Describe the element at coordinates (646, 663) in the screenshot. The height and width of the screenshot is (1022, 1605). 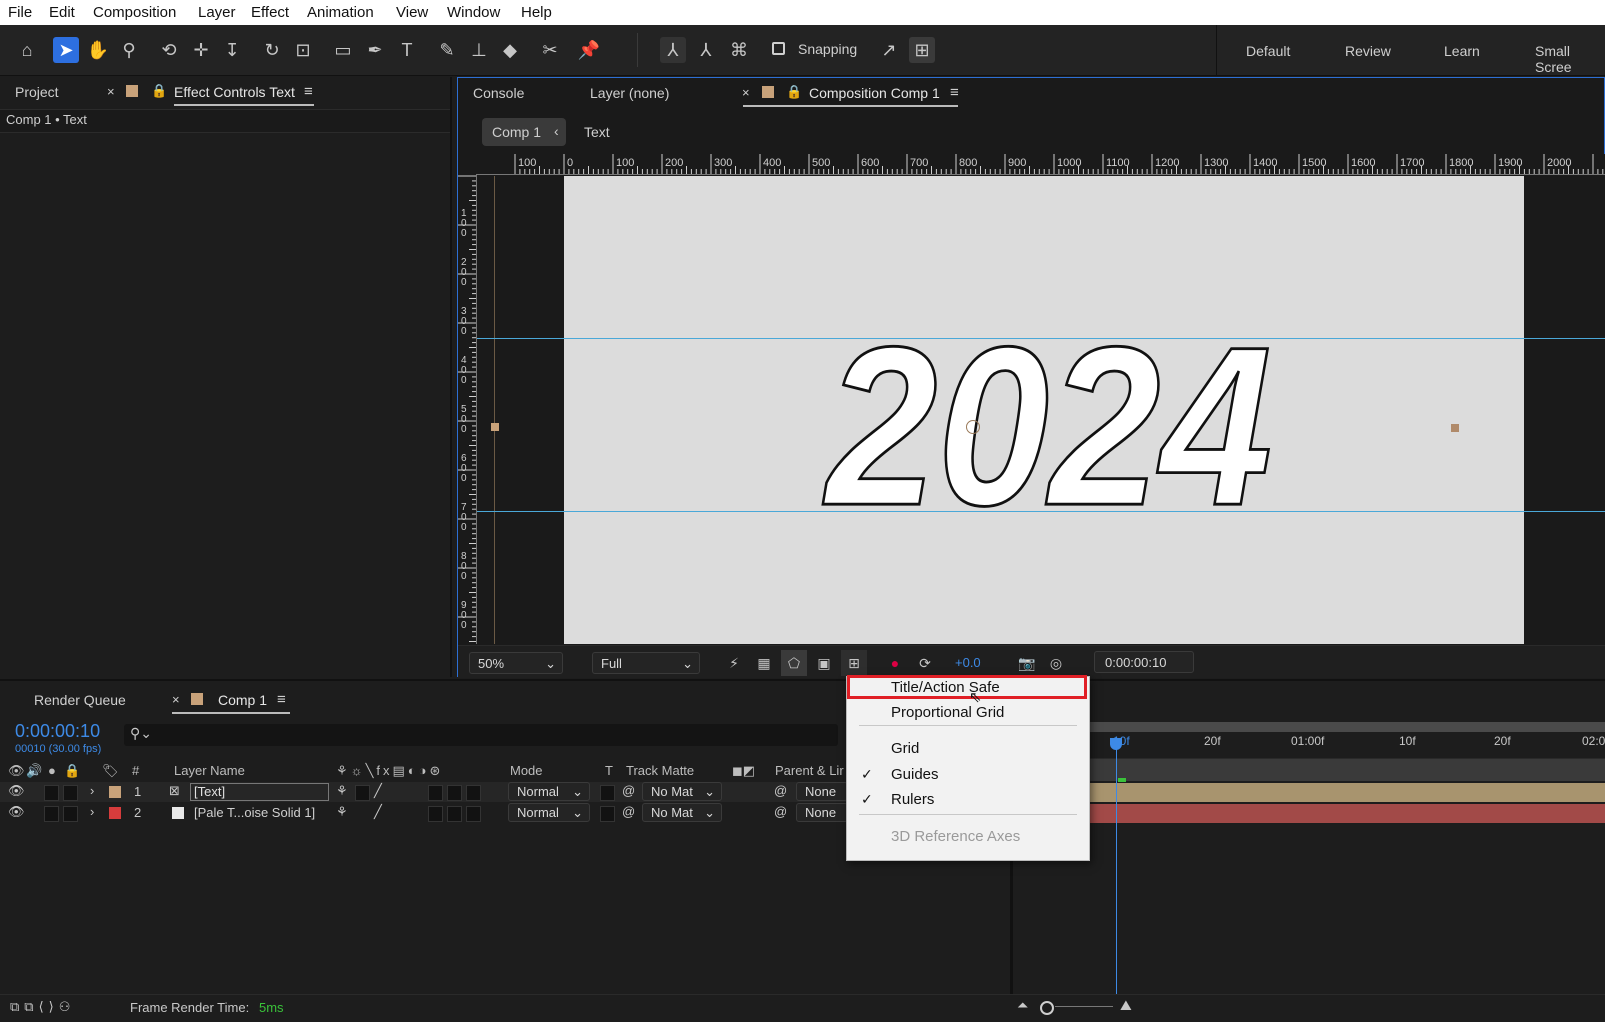
I see `resolution-select: Full ⌄` at that location.